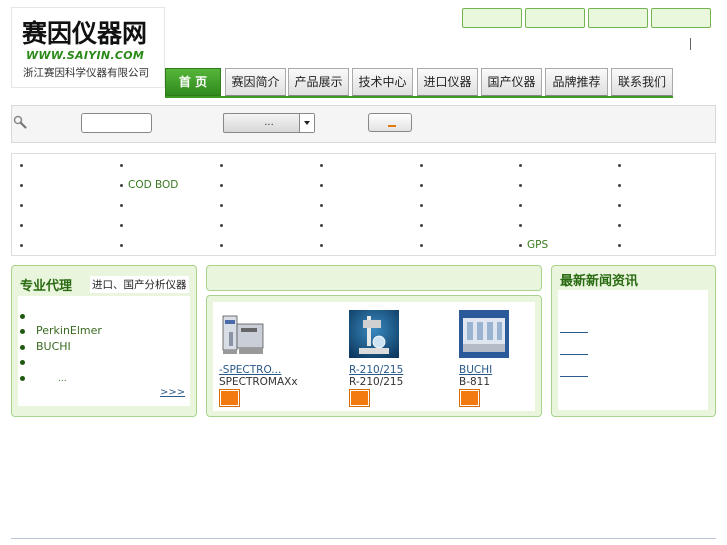 The width and height of the screenshot is (727, 545). What do you see at coordinates (116, 123) in the screenshot?
I see `search-input` at bounding box center [116, 123].